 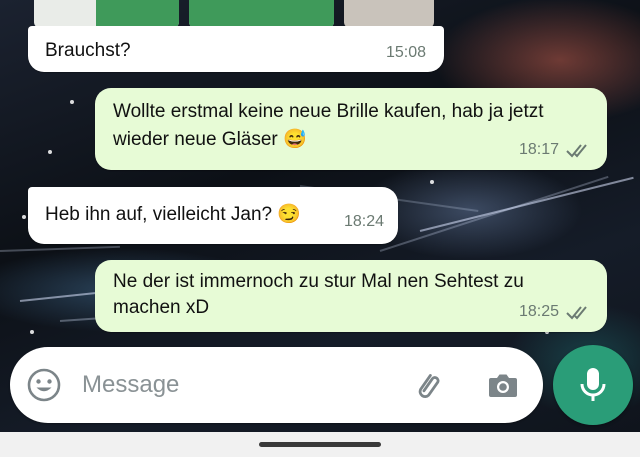 I want to click on message-incoming: Brauchst? 15:08, so click(x=236, y=49).